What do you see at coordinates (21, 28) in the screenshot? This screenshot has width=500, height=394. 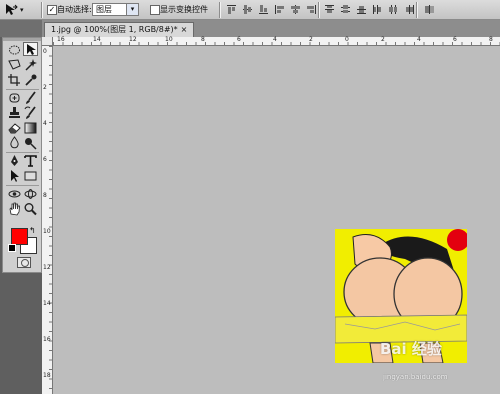 I see `toolbox-header` at bounding box center [21, 28].